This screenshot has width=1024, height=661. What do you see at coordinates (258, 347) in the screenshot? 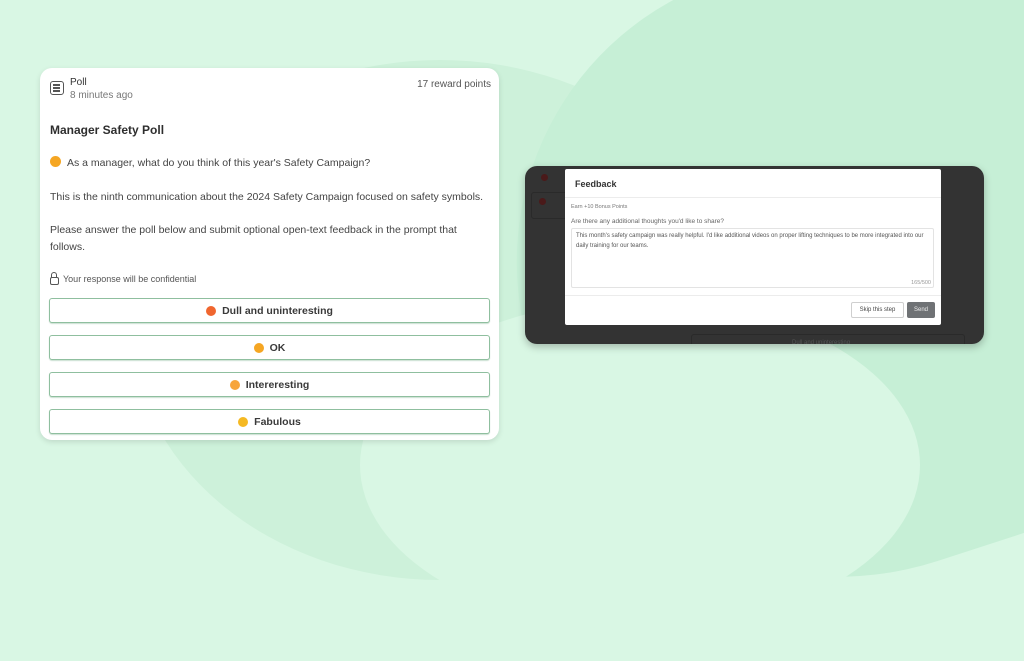
I see `tired-face-emoji-icon` at bounding box center [258, 347].